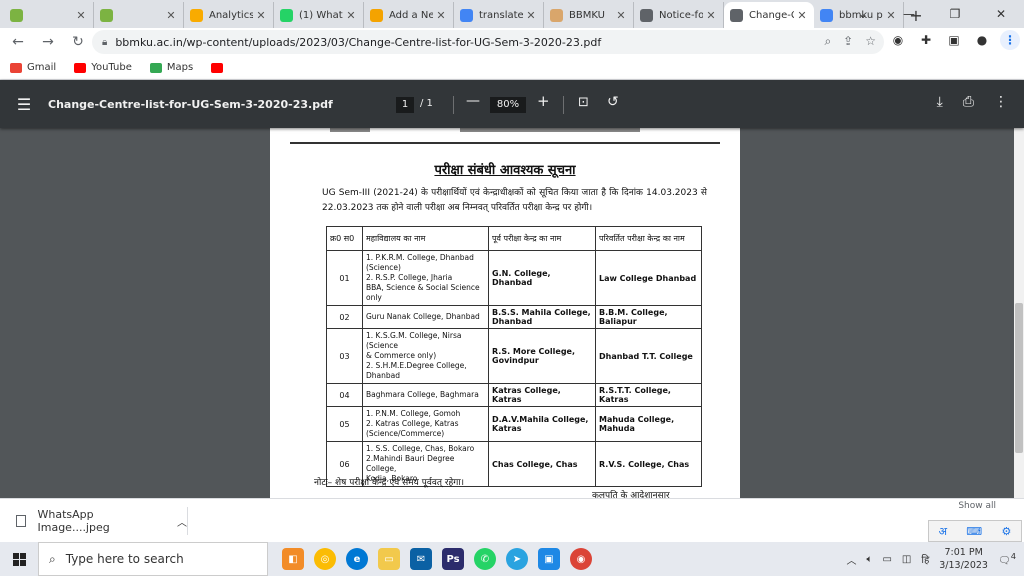  Describe the element at coordinates (325, 559) in the screenshot. I see `chrome-icon: ◎` at that location.